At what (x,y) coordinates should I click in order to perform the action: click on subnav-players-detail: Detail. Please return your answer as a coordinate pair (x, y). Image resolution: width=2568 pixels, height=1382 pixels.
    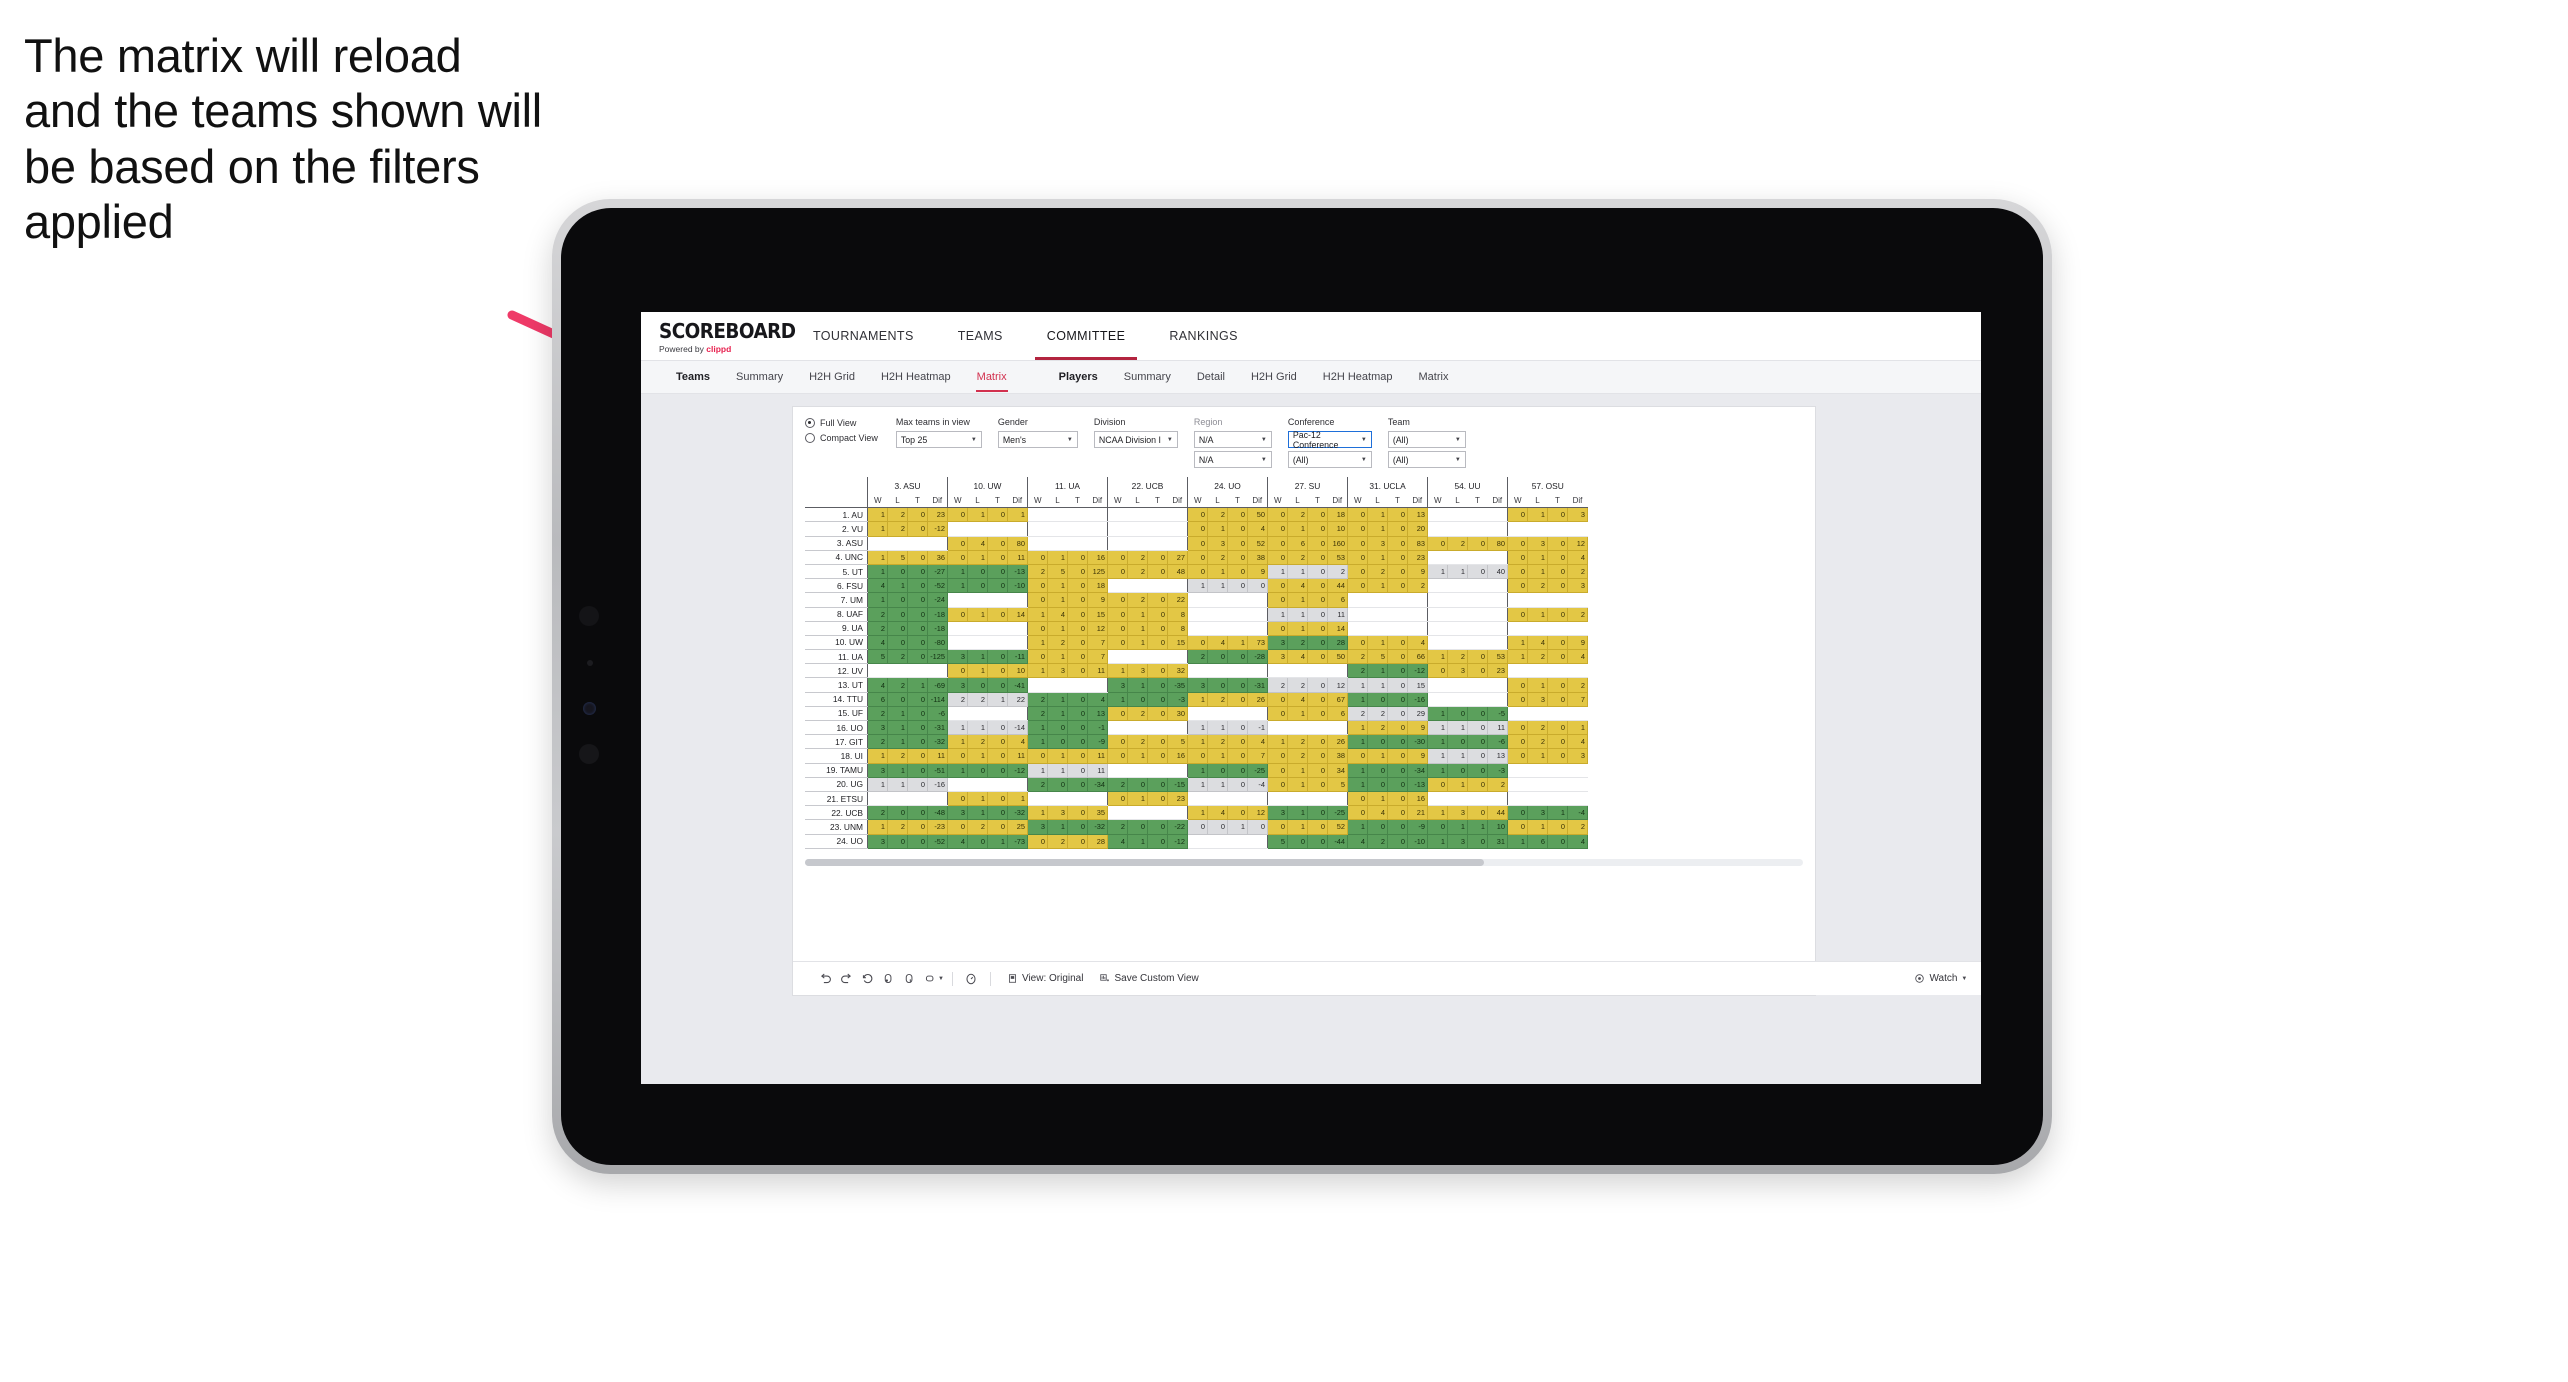
    Looking at the image, I should click on (1211, 377).